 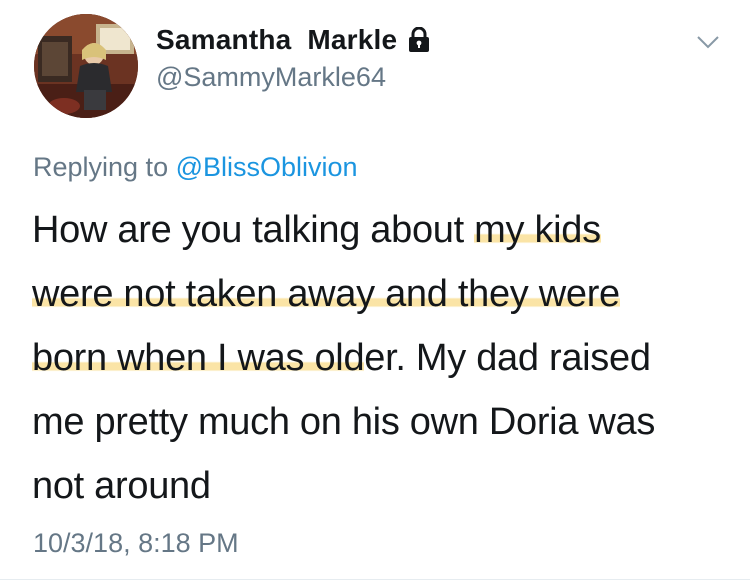 I want to click on tweet-text-segment: not around, so click(x=121, y=486).